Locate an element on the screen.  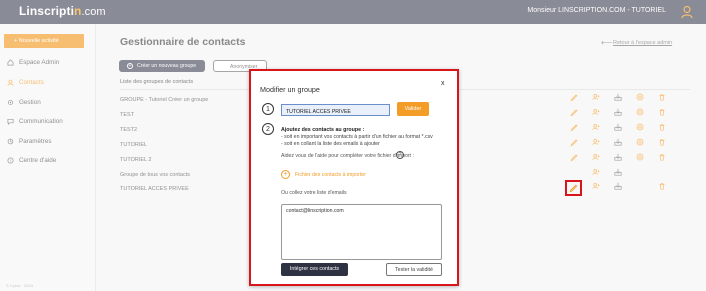
paste-emails-label: Ou collez votre liste d'emails is located at coordinates (314, 193).